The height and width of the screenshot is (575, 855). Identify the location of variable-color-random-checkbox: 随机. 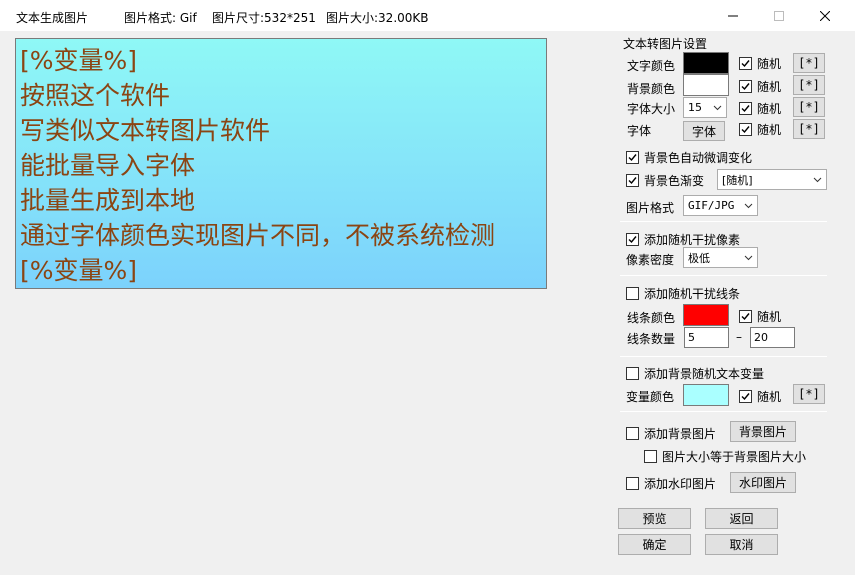
(760, 396).